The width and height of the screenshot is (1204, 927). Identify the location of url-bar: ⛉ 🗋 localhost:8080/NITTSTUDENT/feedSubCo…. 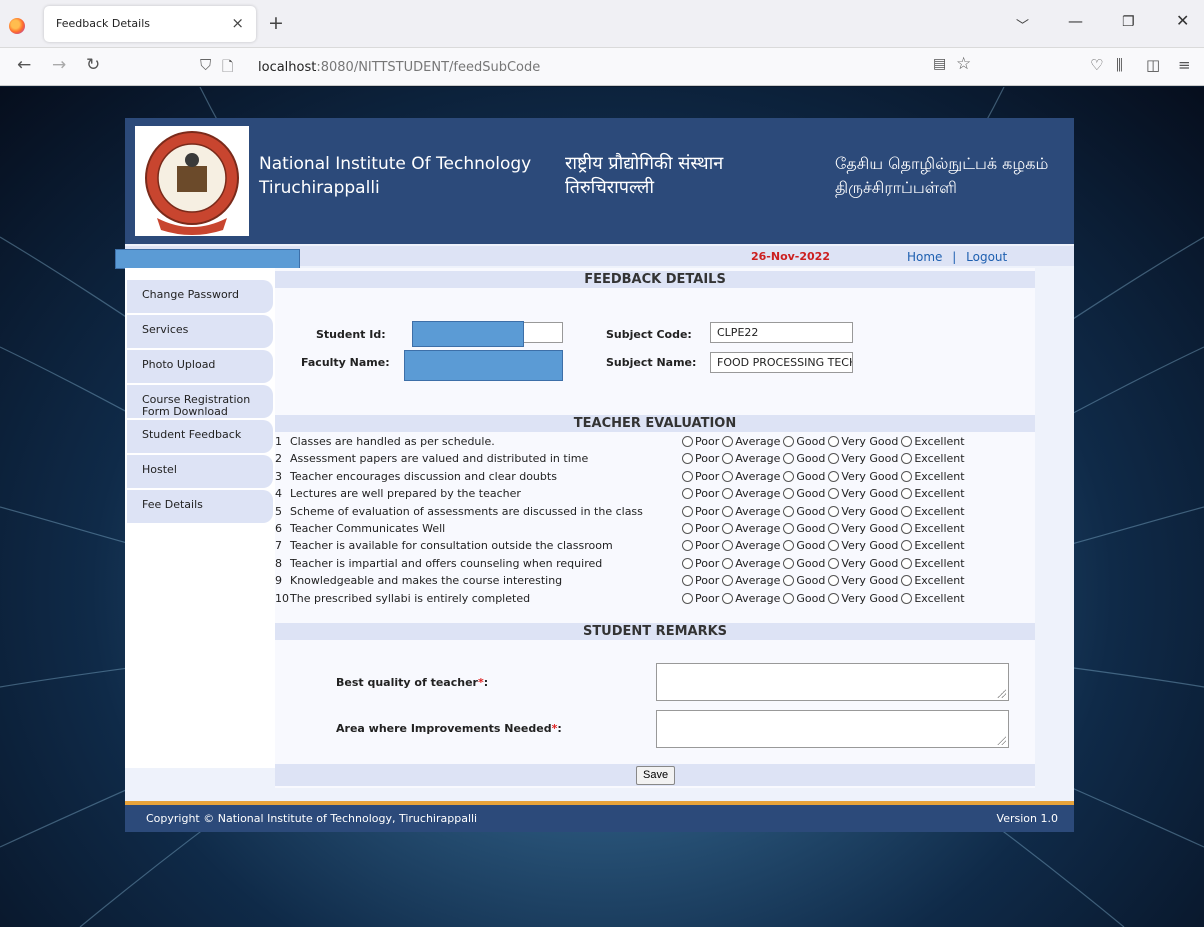
(595, 67).